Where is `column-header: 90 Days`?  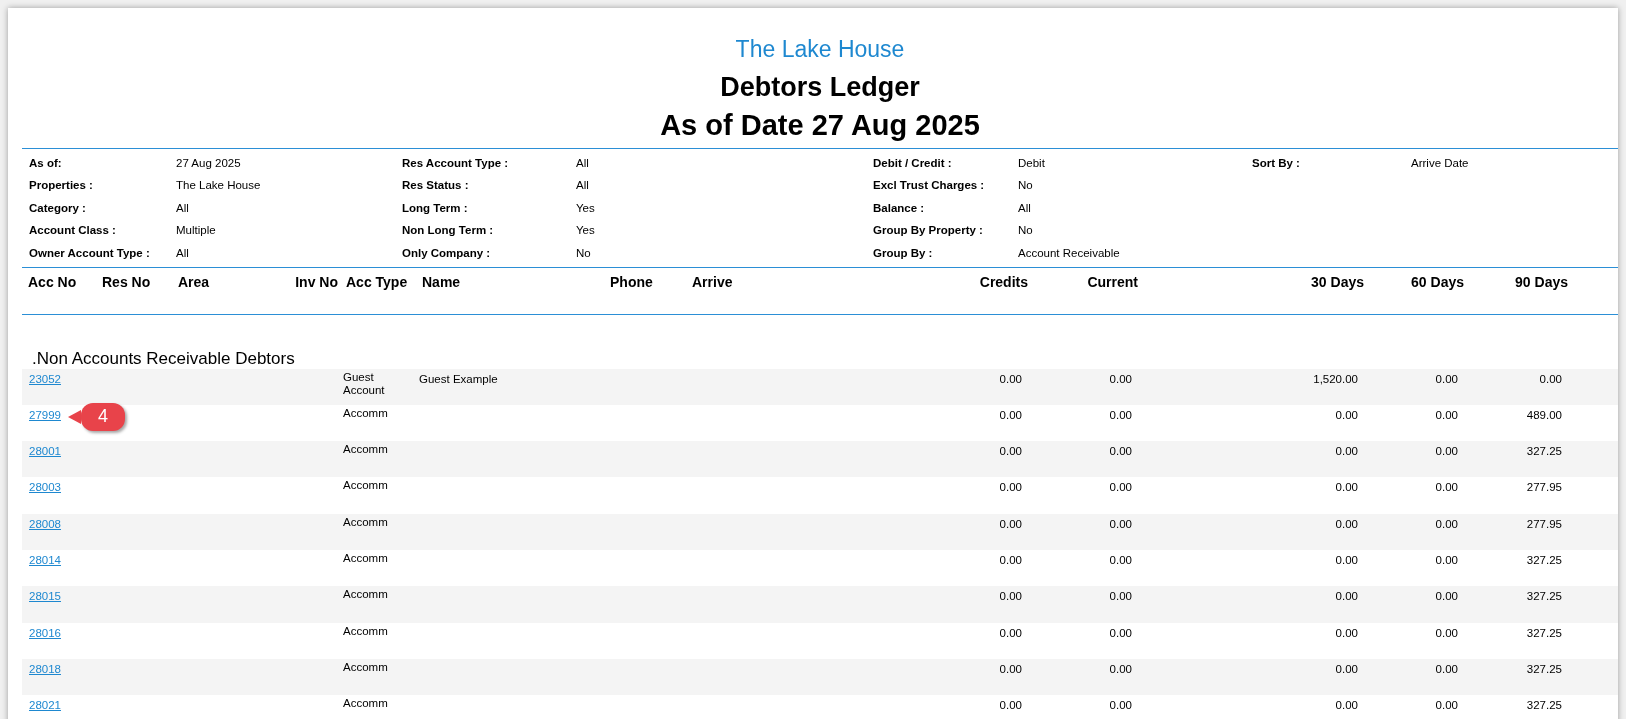
column-header: 90 Days is located at coordinates (1541, 281).